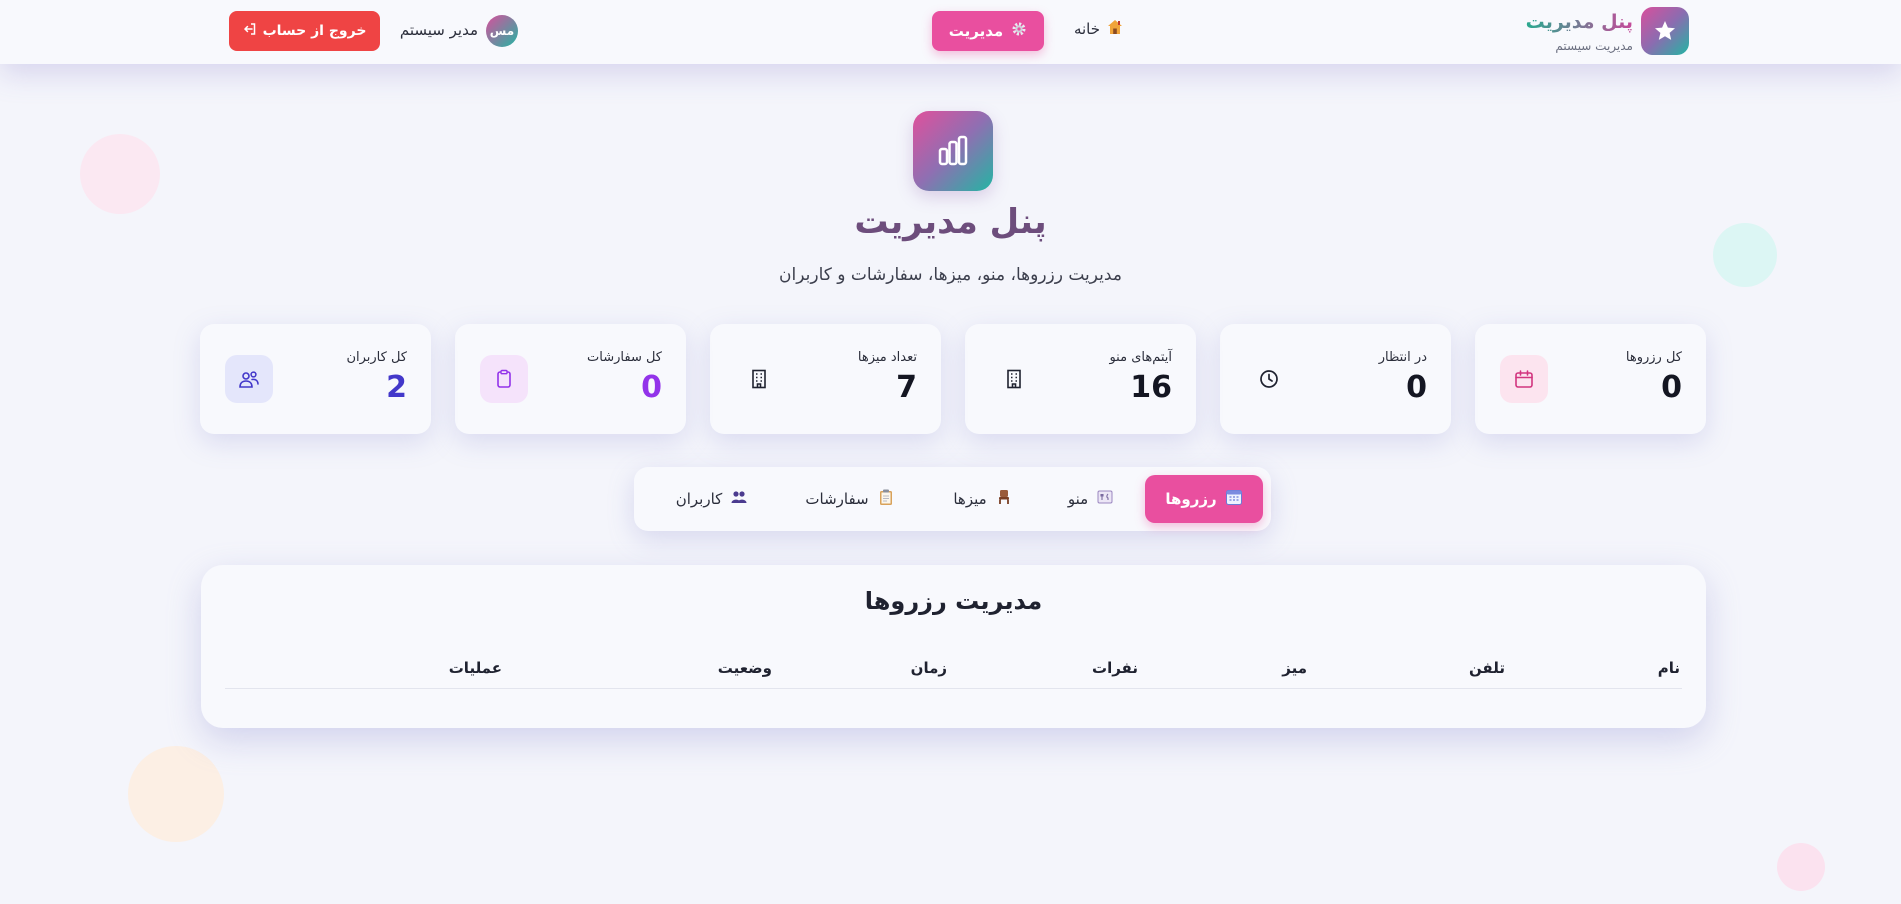  I want to click on star-icon, so click(1665, 31).